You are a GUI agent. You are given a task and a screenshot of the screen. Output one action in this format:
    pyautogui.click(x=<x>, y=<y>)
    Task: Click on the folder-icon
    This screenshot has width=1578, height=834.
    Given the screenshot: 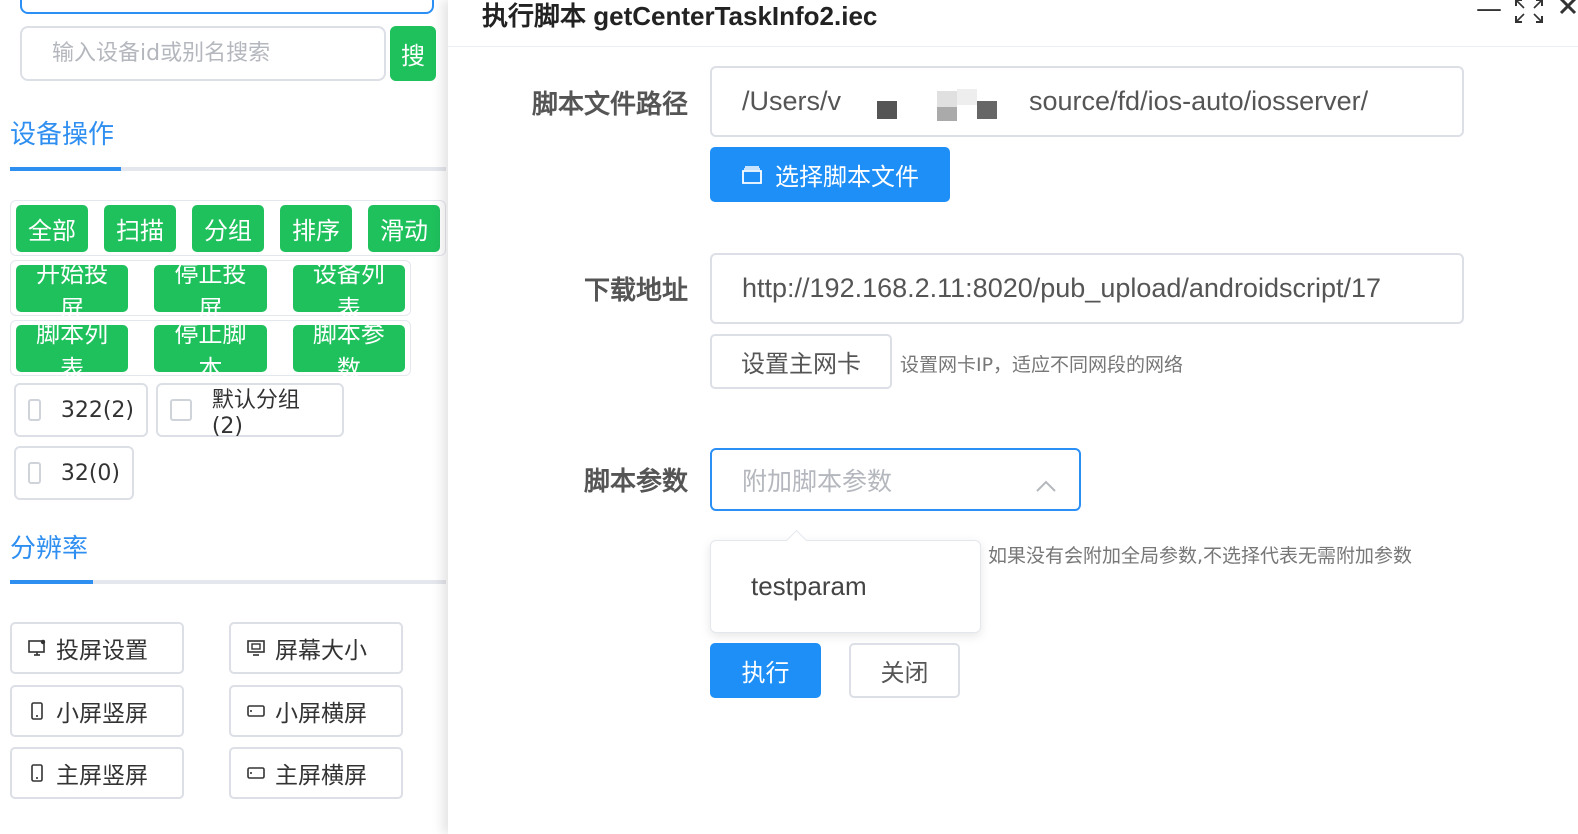 What is the action you would take?
    pyautogui.click(x=752, y=175)
    